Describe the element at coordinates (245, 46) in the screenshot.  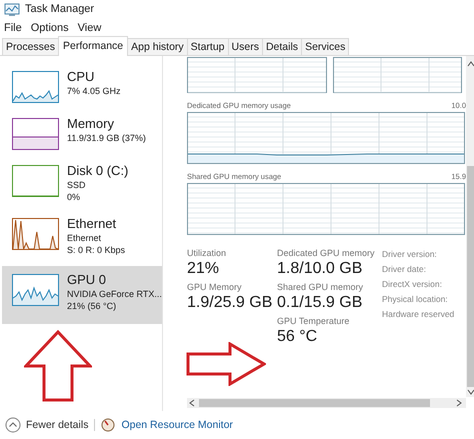
I see `tab: Users` at that location.